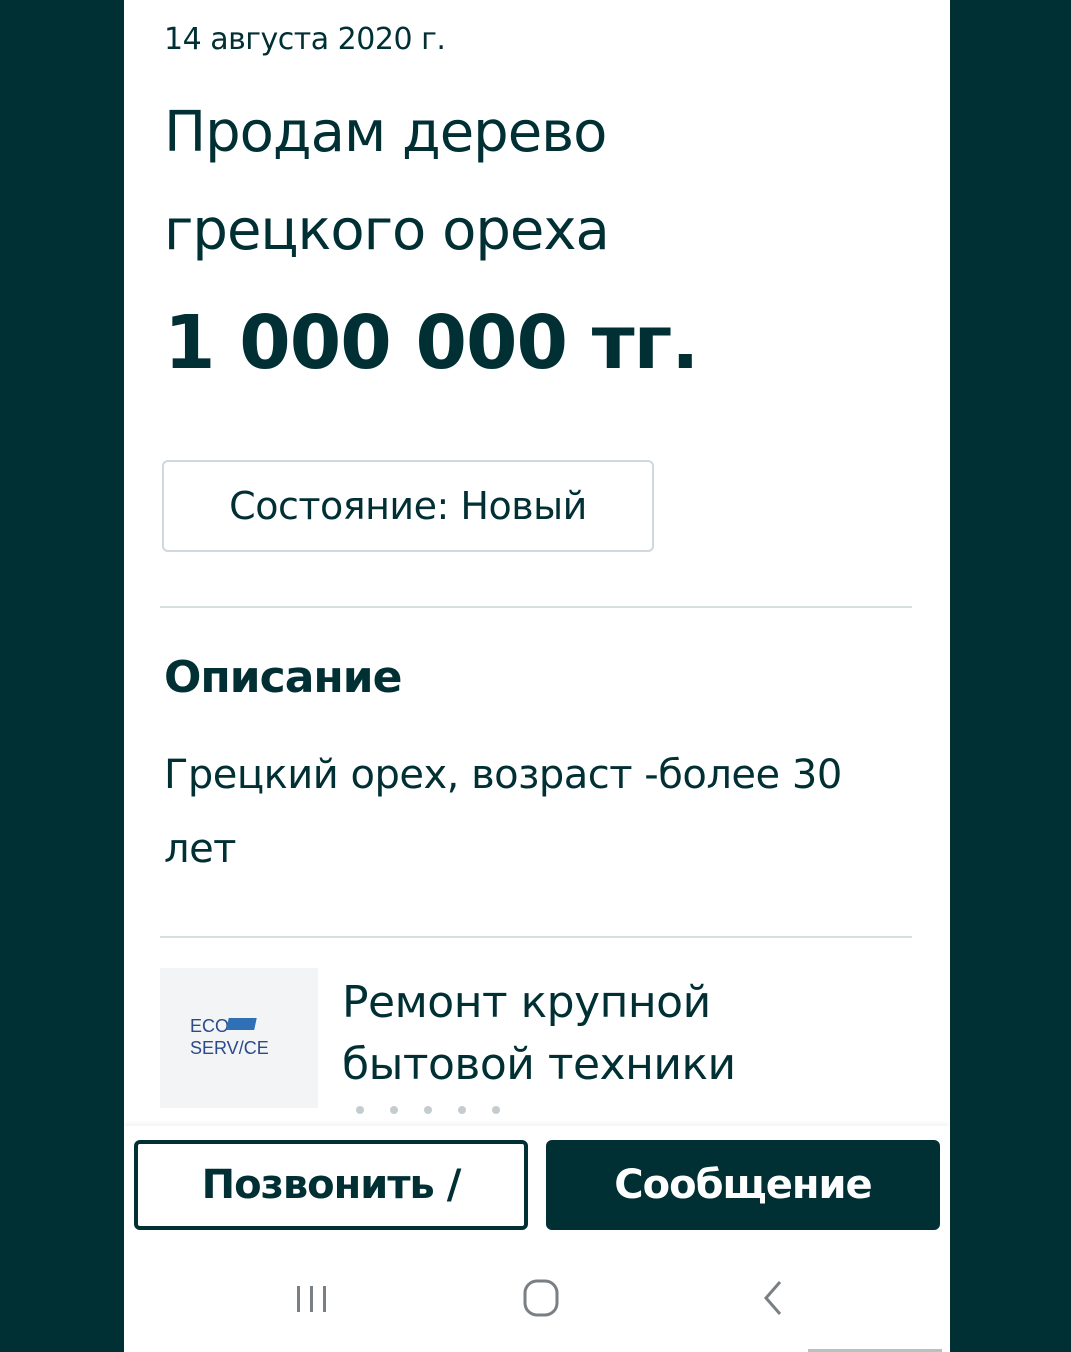  What do you see at coordinates (431, 343) in the screenshot?
I see `listing-price: 1 000 000 тг.` at bounding box center [431, 343].